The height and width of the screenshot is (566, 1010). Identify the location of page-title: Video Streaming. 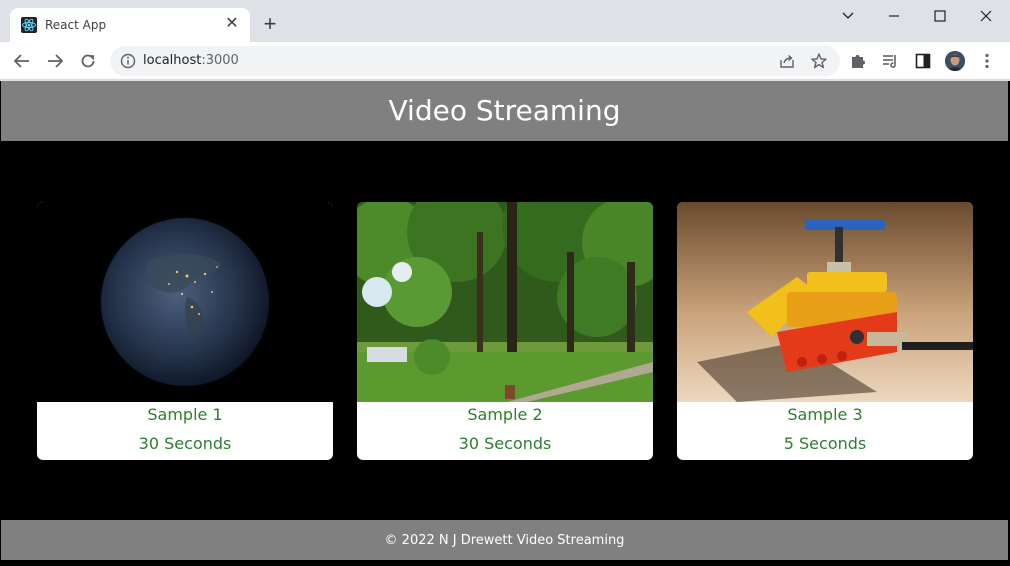
(504, 110).